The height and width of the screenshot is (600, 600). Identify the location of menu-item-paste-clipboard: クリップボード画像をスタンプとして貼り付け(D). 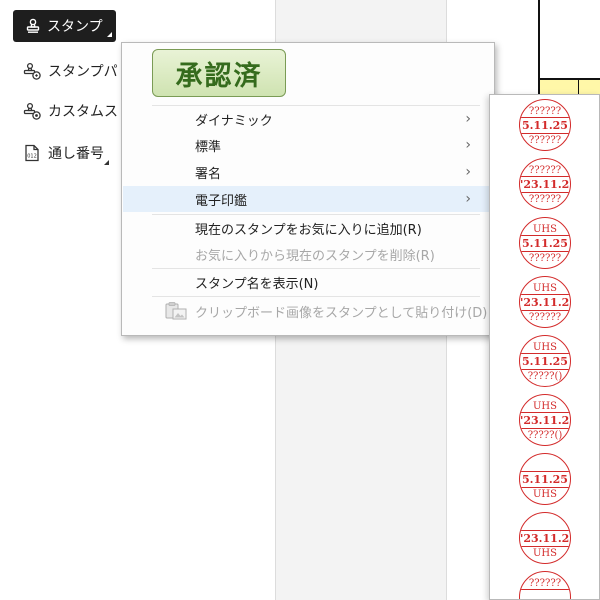
(308, 311).